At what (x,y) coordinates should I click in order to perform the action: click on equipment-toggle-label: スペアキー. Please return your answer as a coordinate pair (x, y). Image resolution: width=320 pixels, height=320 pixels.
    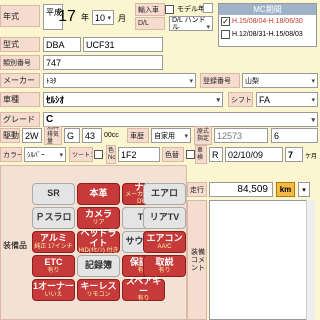
    Looking at the image, I should click on (143, 286).